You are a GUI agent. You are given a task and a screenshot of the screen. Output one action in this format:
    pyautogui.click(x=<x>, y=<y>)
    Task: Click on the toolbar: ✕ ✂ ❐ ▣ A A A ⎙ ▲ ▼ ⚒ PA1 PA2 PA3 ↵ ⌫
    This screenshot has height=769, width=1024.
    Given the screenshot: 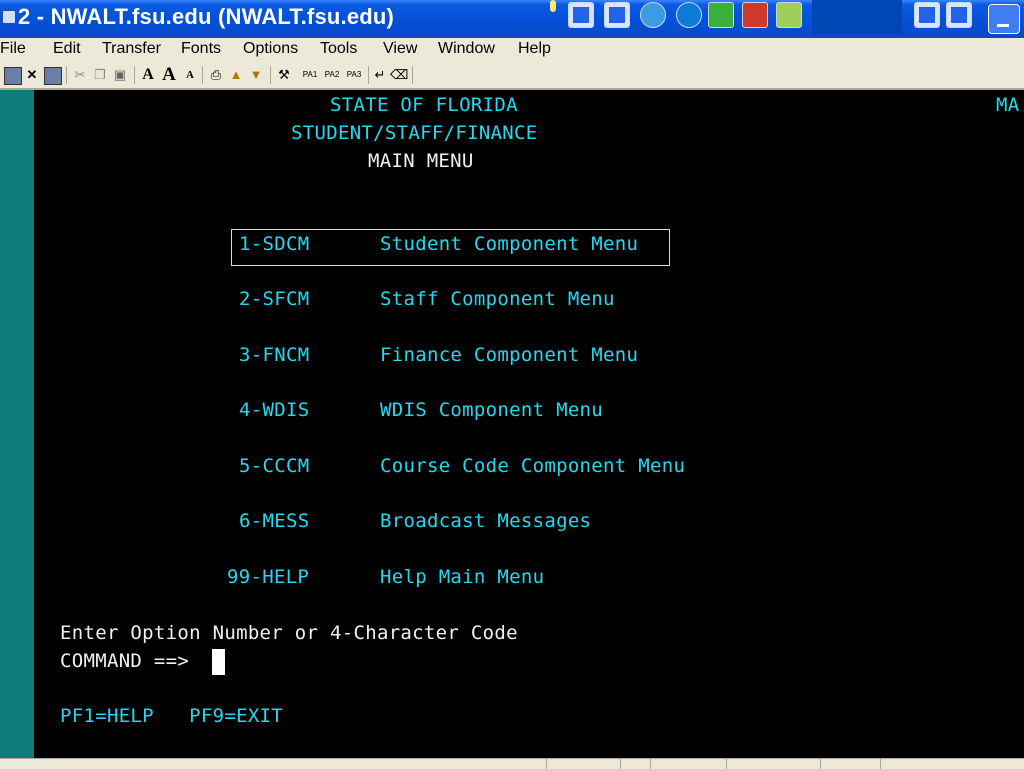 What is the action you would take?
    pyautogui.click(x=512, y=76)
    